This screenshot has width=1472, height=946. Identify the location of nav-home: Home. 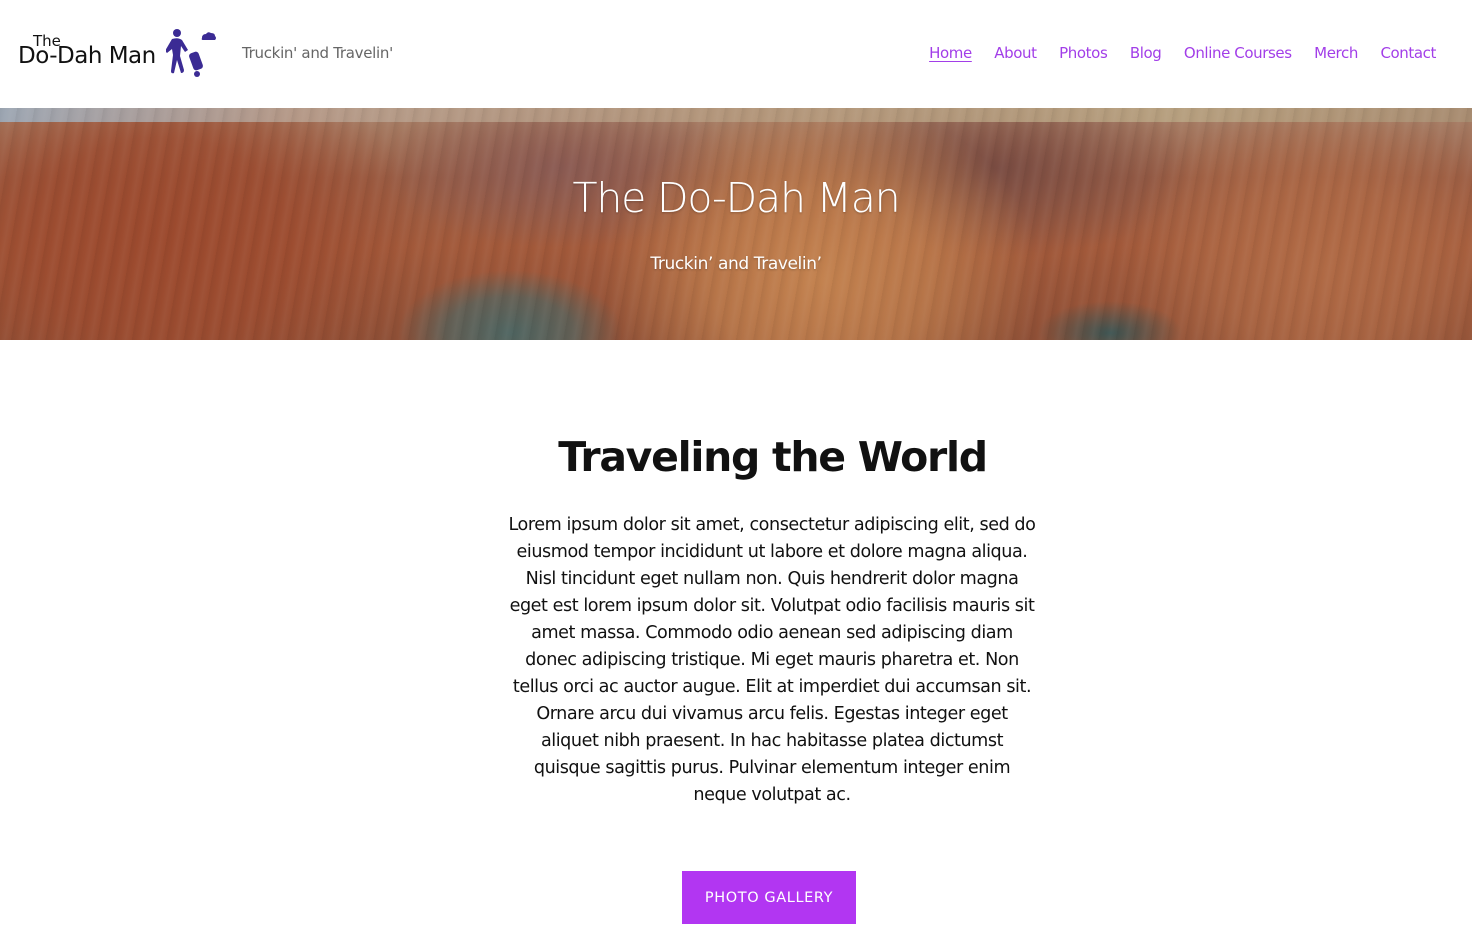
(950, 53).